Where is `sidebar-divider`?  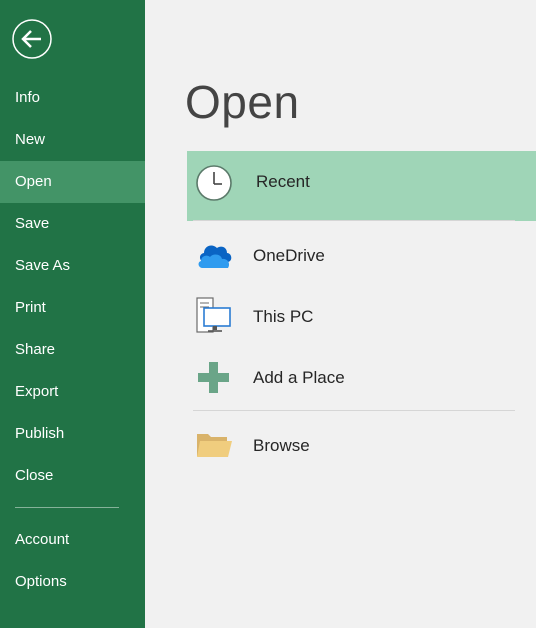 sidebar-divider is located at coordinates (67, 507).